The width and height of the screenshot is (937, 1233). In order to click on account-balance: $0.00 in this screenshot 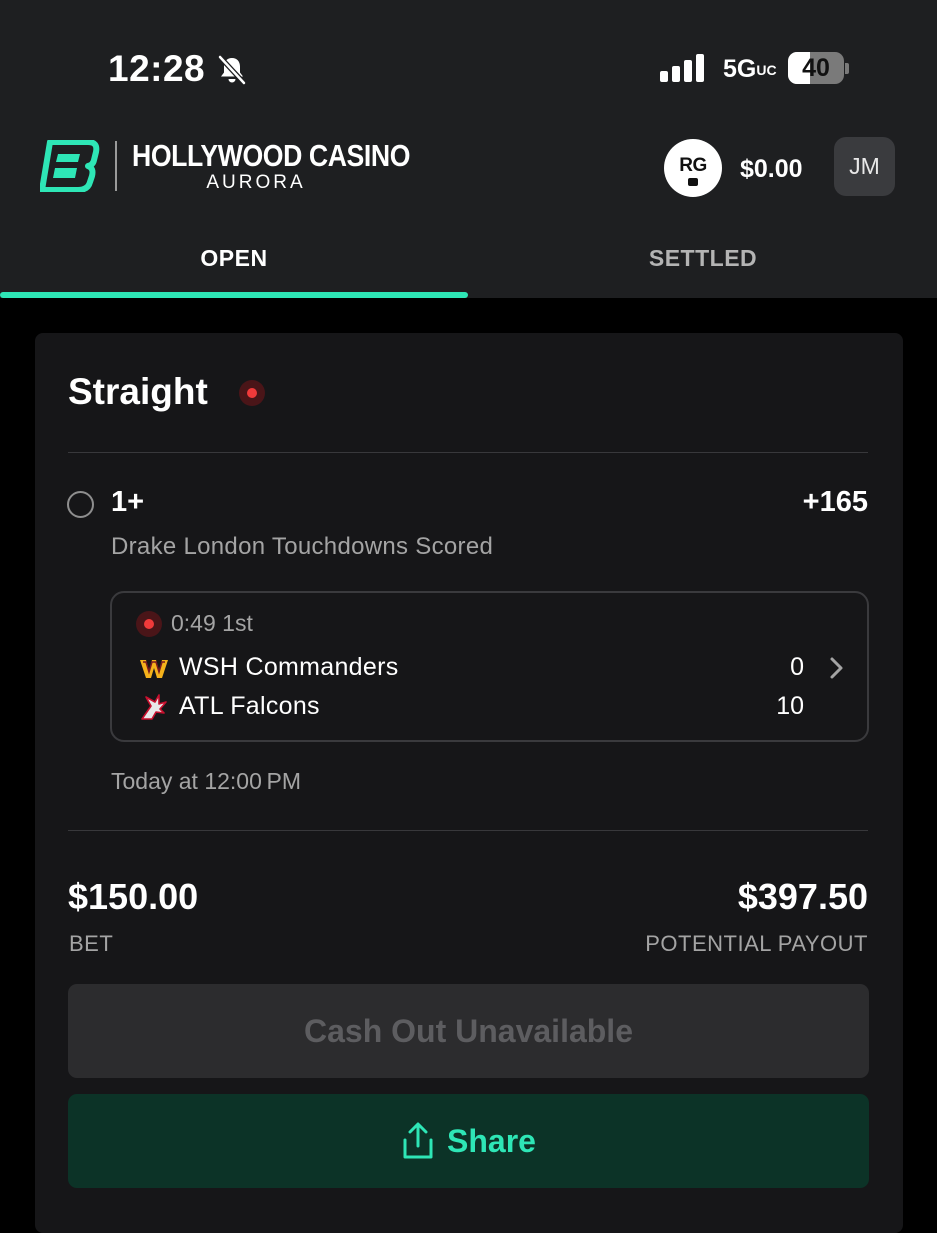, I will do `click(771, 169)`.